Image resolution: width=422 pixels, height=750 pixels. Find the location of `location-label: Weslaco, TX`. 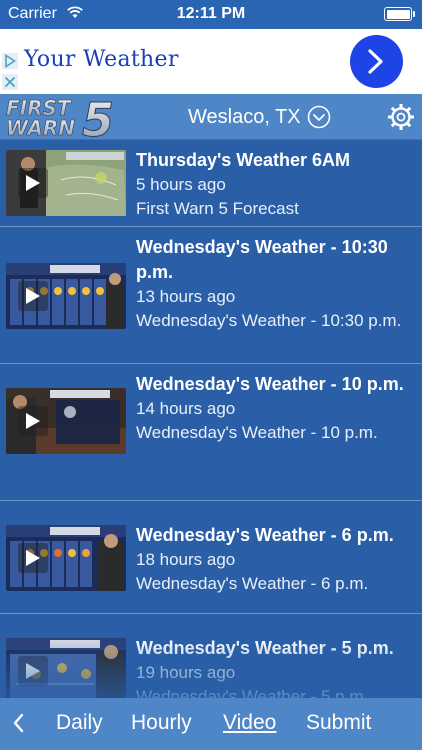

location-label: Weslaco, TX is located at coordinates (244, 117).